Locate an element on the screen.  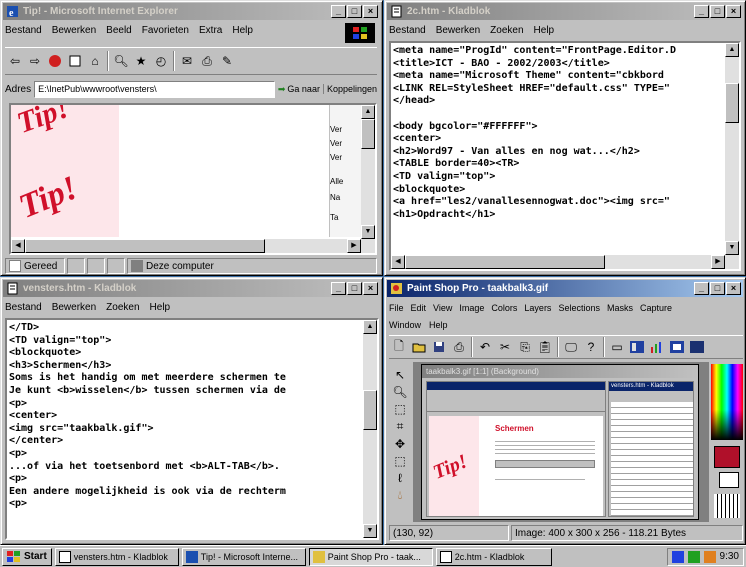
overview-icon is located at coordinates (677, 347).